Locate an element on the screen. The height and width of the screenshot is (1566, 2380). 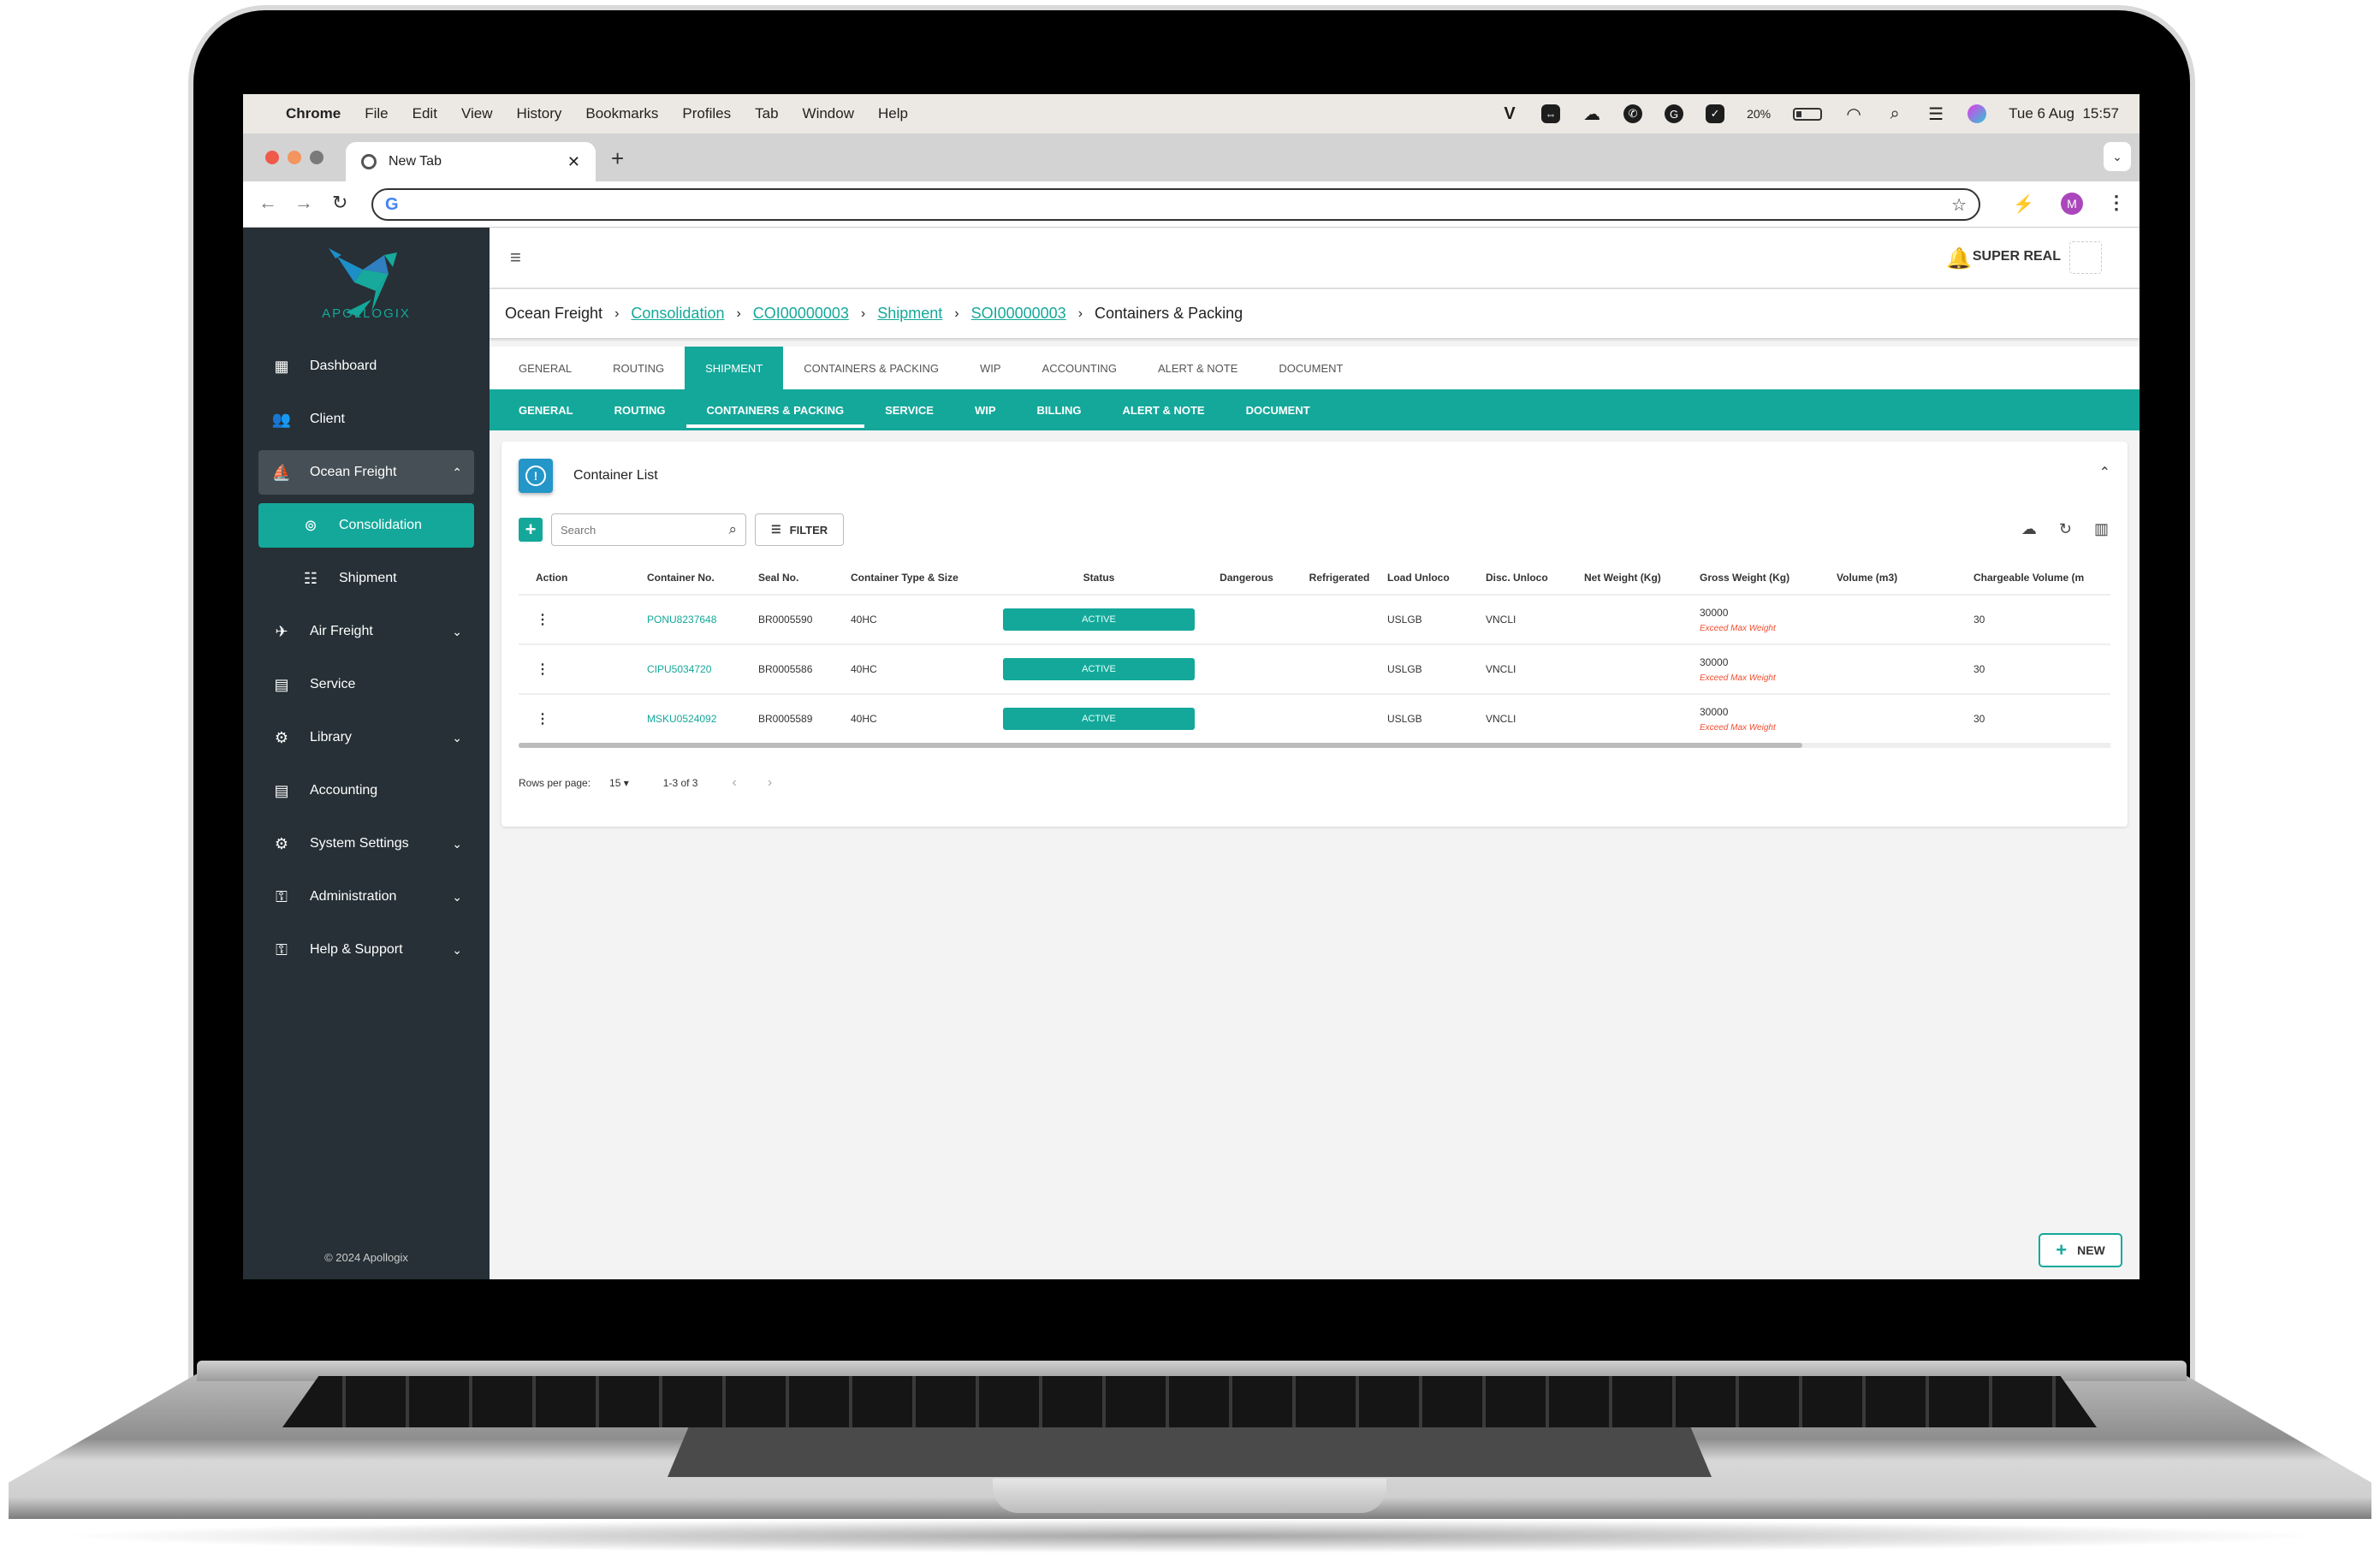
sidebar-item-administration: ⚿ Administration ⌄ is located at coordinates (366, 897).